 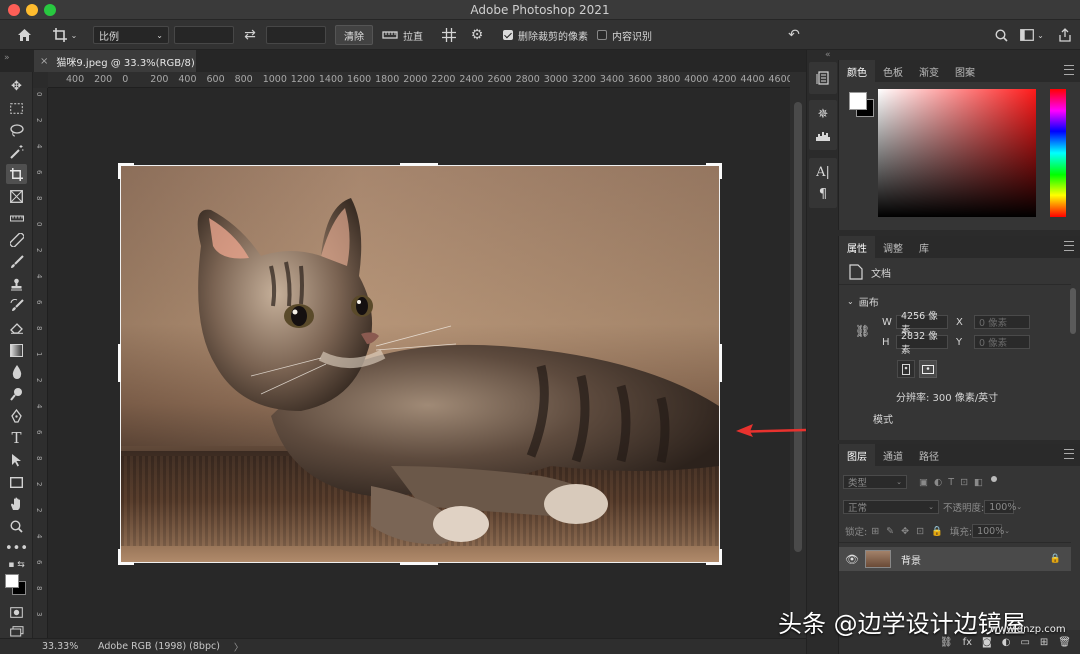 I want to click on frame-tool-icon, so click(x=16, y=196).